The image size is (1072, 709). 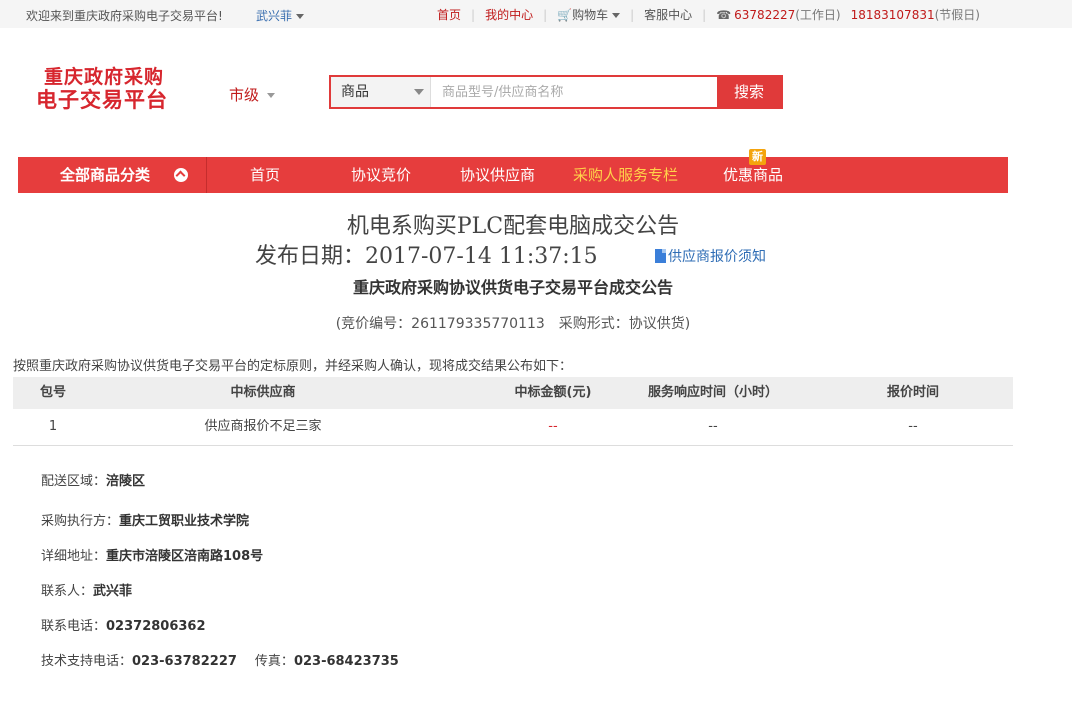 I want to click on region-value: 涪陵区, so click(x=126, y=481).